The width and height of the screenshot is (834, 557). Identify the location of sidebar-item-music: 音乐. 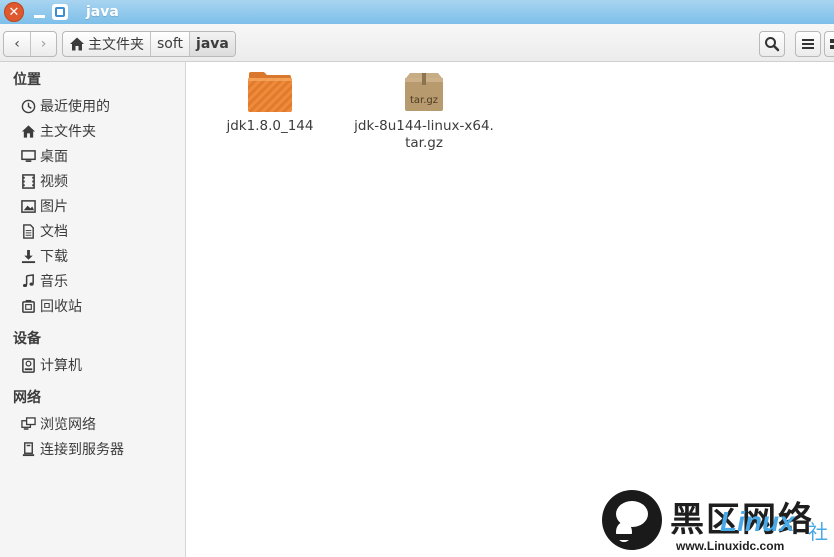
(44, 281).